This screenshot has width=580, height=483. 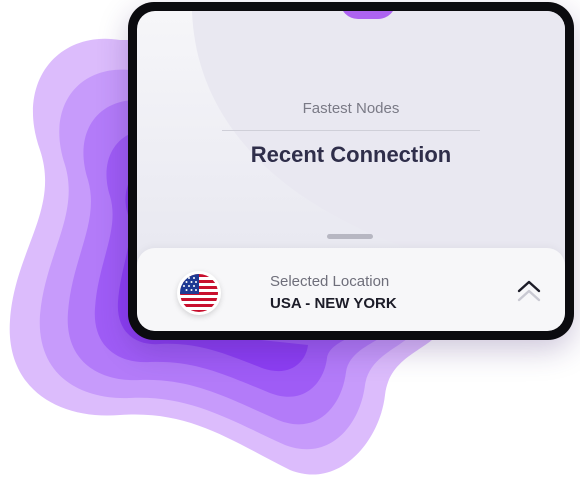 I want to click on selected-location-value: USA - NEW YORK, so click(x=333, y=303).